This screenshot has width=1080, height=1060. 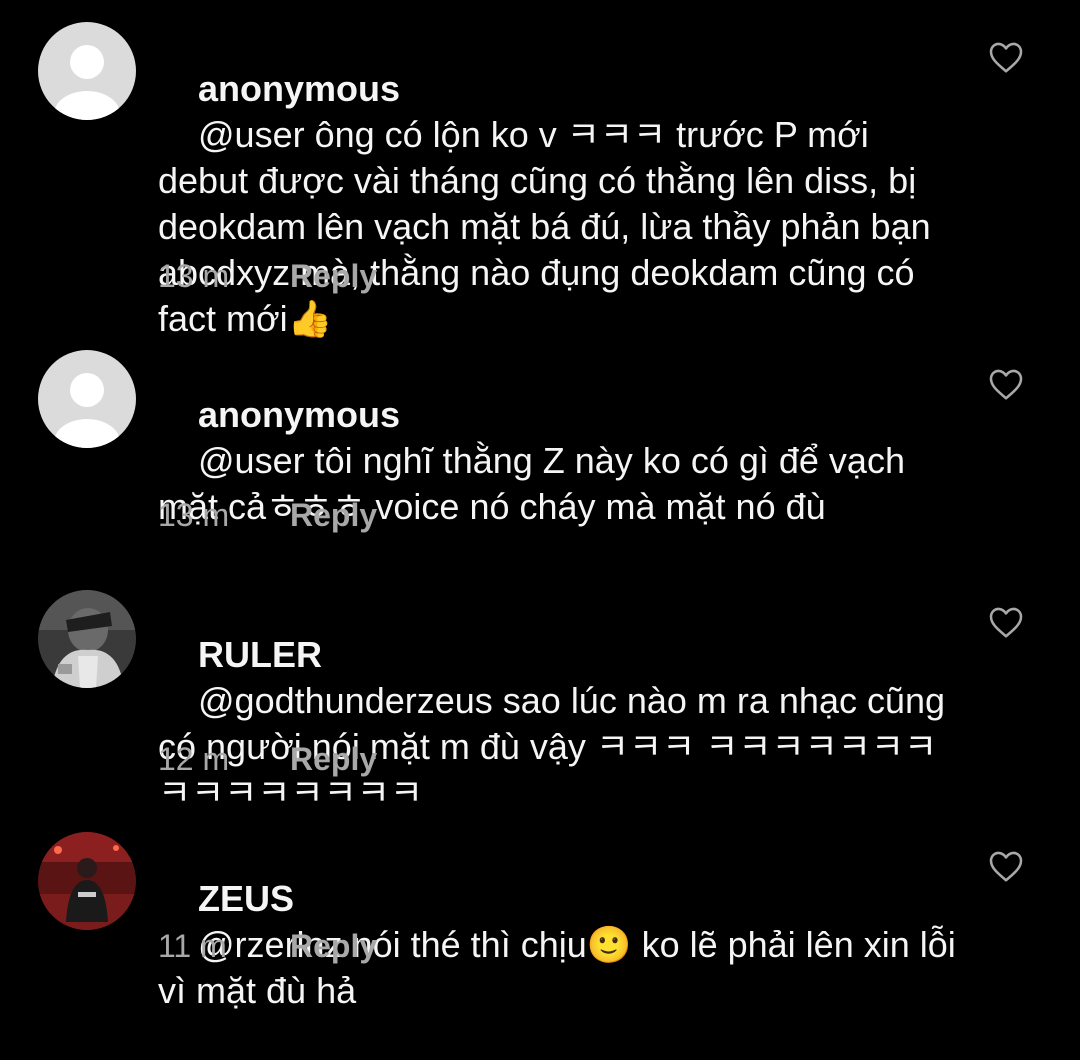 What do you see at coordinates (192, 946) in the screenshot?
I see `comment-timestamp: 11 m` at bounding box center [192, 946].